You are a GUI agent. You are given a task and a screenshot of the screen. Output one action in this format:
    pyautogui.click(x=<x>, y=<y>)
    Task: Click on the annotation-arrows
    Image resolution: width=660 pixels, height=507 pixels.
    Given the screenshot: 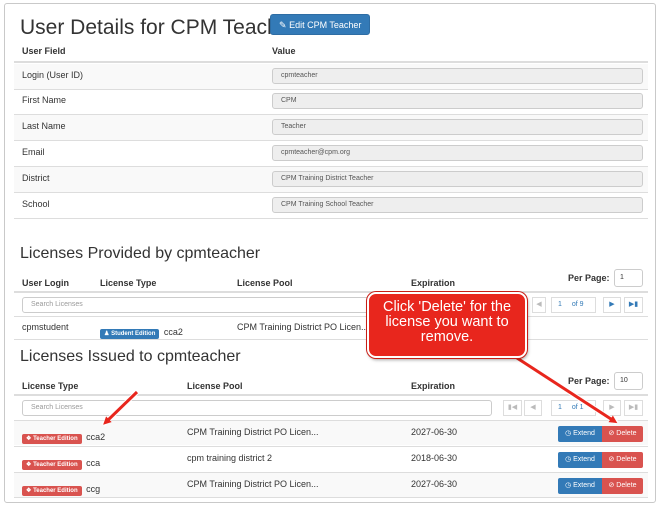 What is the action you would take?
    pyautogui.click(x=360, y=391)
    